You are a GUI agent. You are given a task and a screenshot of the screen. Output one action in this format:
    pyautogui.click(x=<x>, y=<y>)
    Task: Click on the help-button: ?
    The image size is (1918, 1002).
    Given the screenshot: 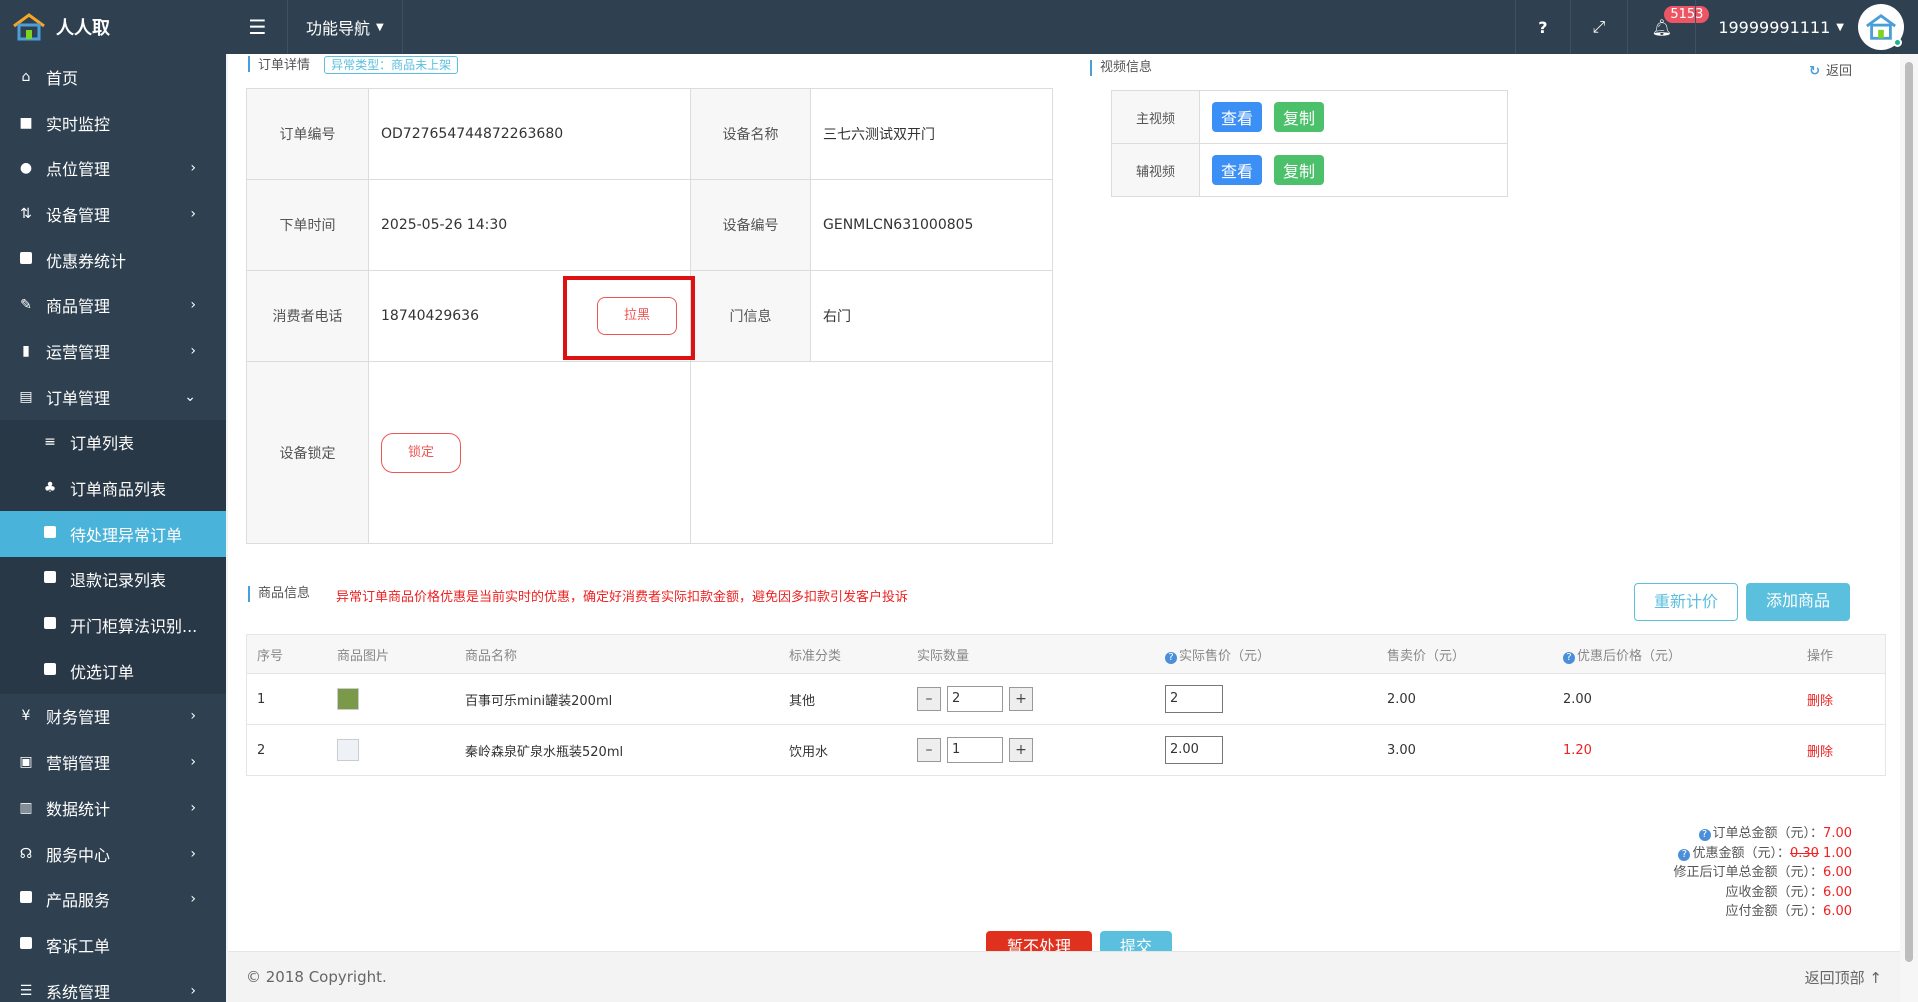 What is the action you would take?
    pyautogui.click(x=1542, y=27)
    